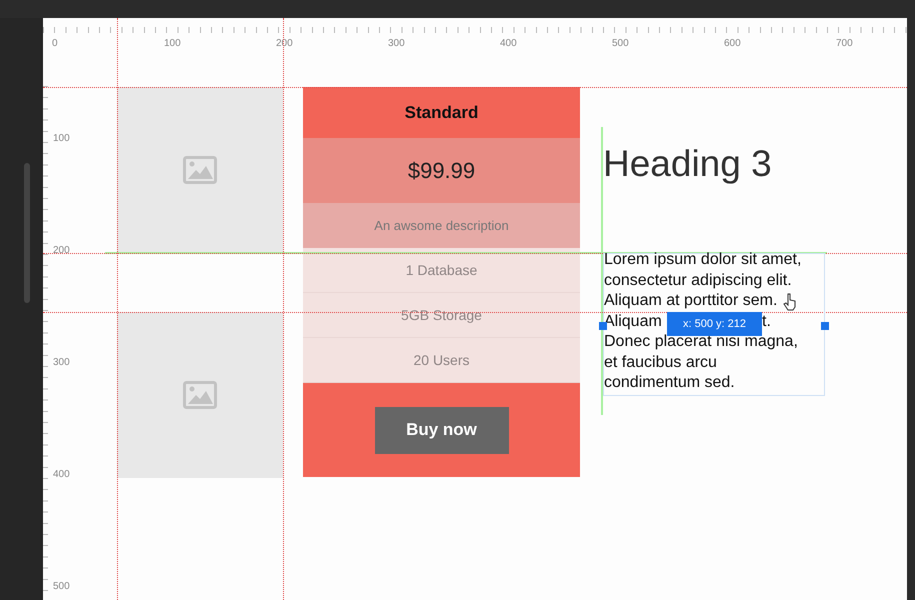 The height and width of the screenshot is (600, 915). I want to click on ruler-label: 700, so click(844, 43).